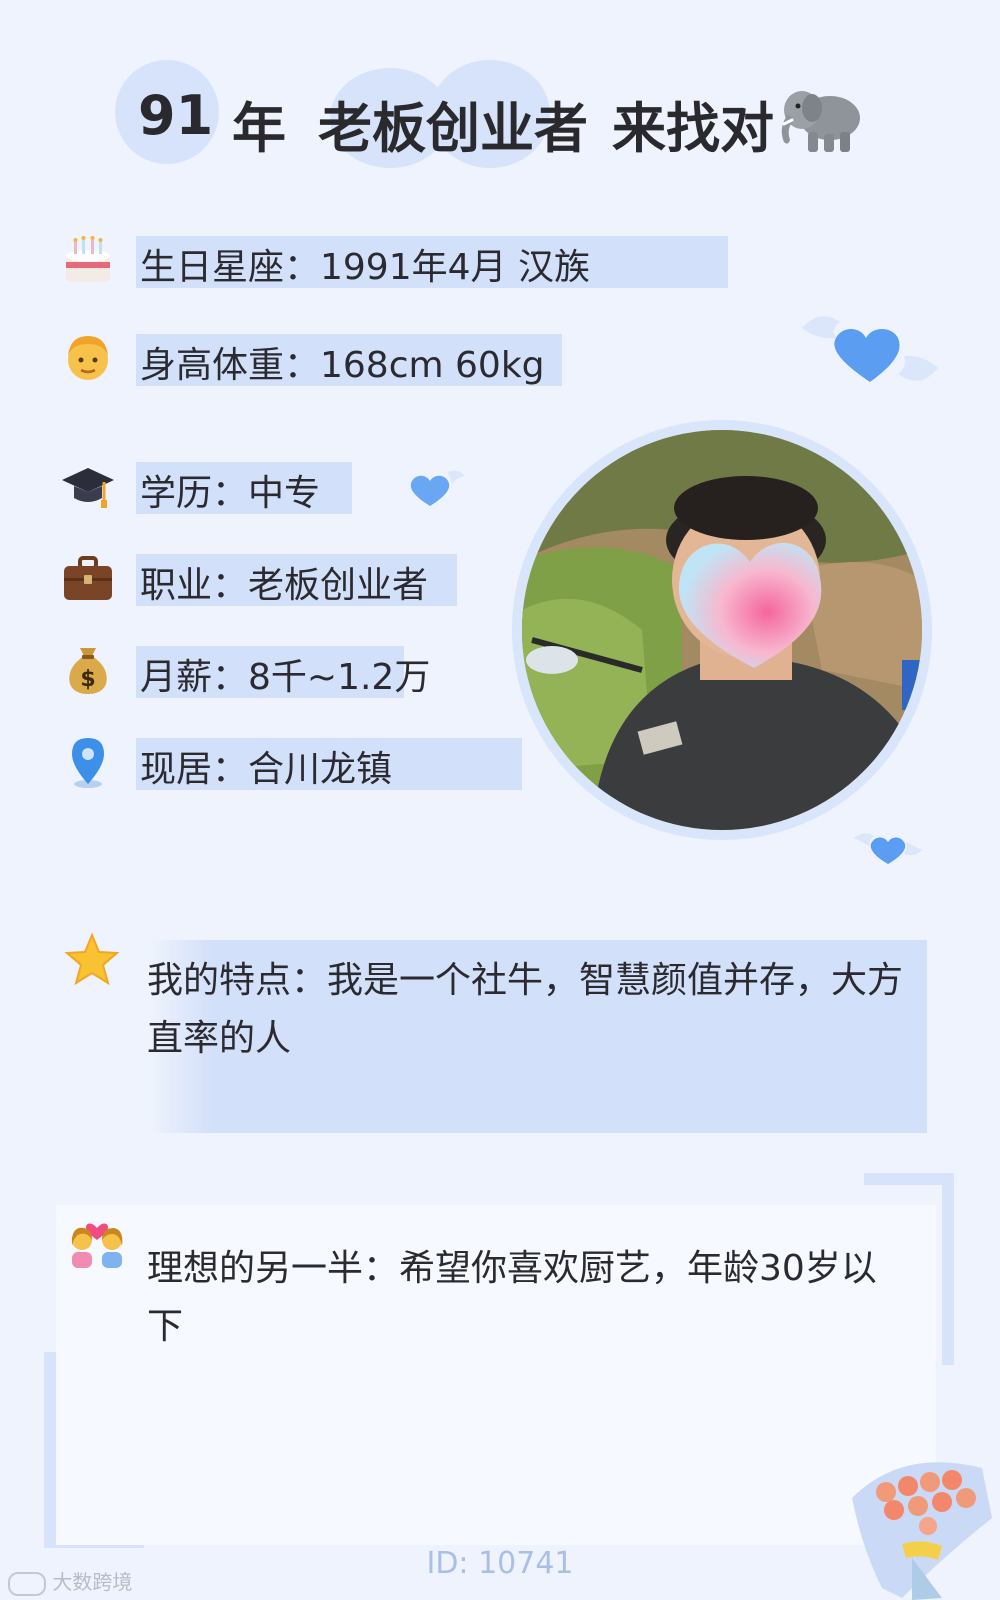 The width and height of the screenshot is (1000, 1600). Describe the element at coordinates (453, 128) in the screenshot. I see `title-occupation: 老板创业者` at that location.